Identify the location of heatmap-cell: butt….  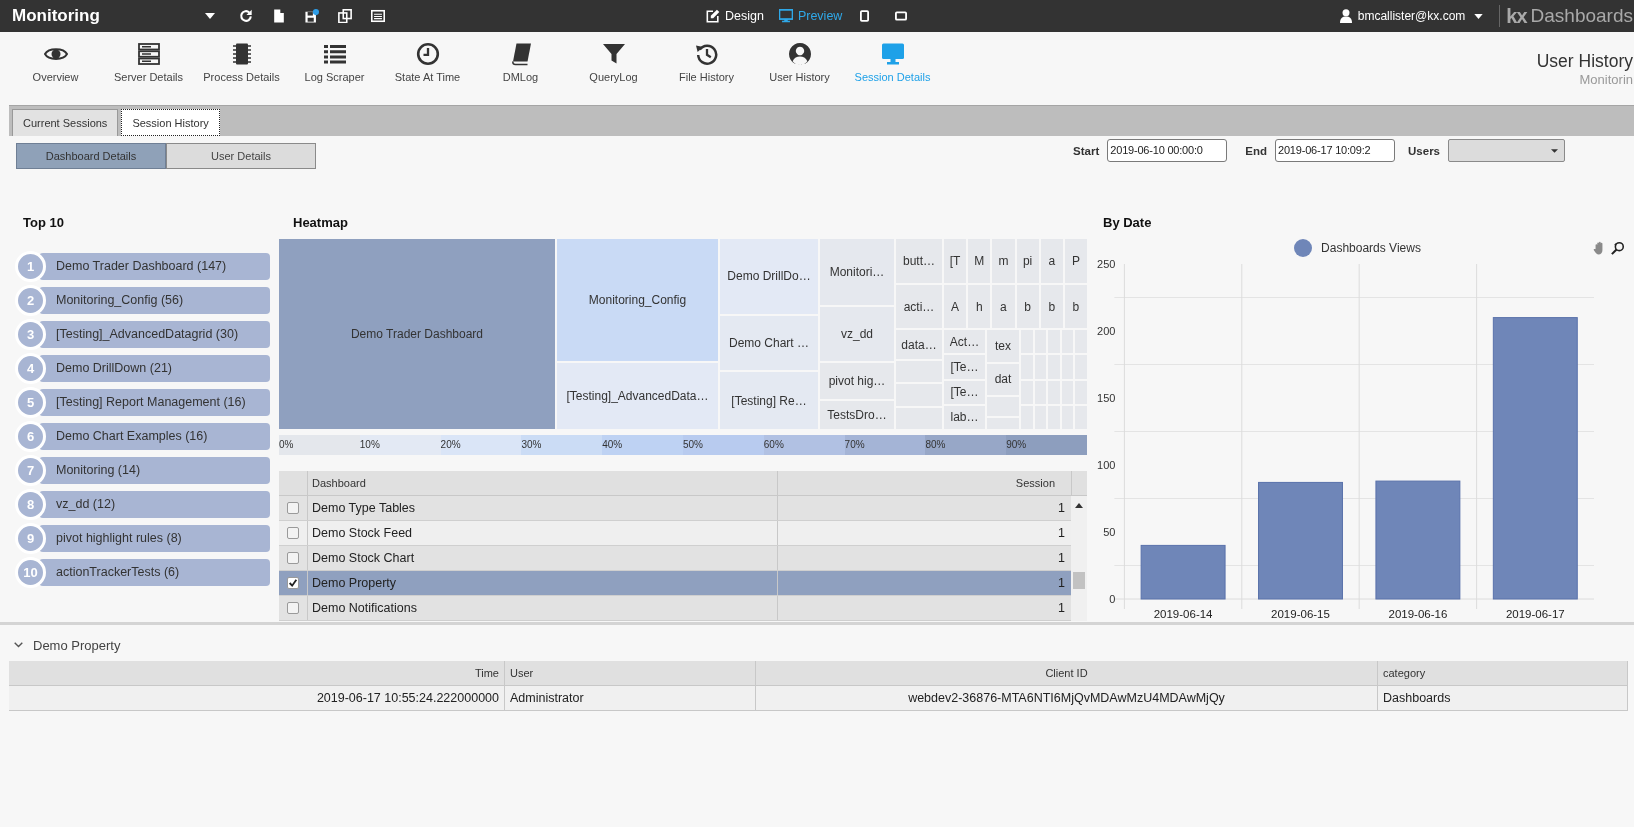
(919, 261).